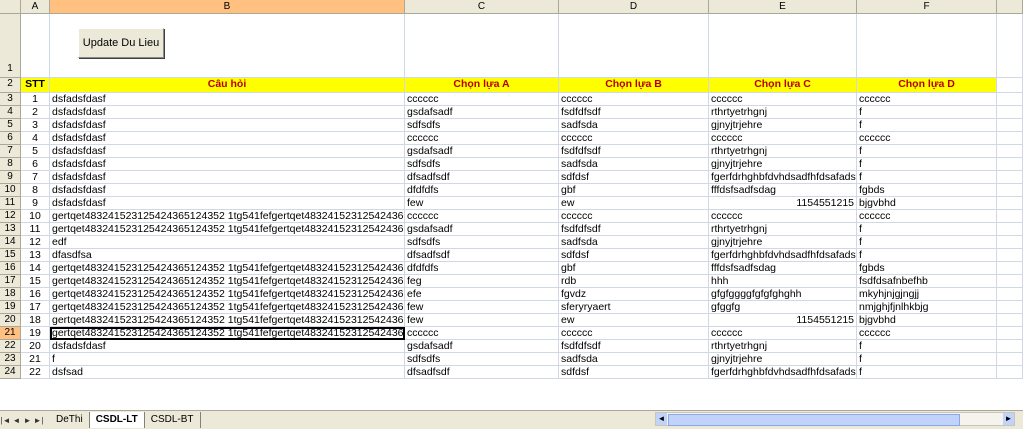 The image size is (1023, 429). What do you see at coordinates (634, 320) in the screenshot?
I see `option-b-cell: ew` at bounding box center [634, 320].